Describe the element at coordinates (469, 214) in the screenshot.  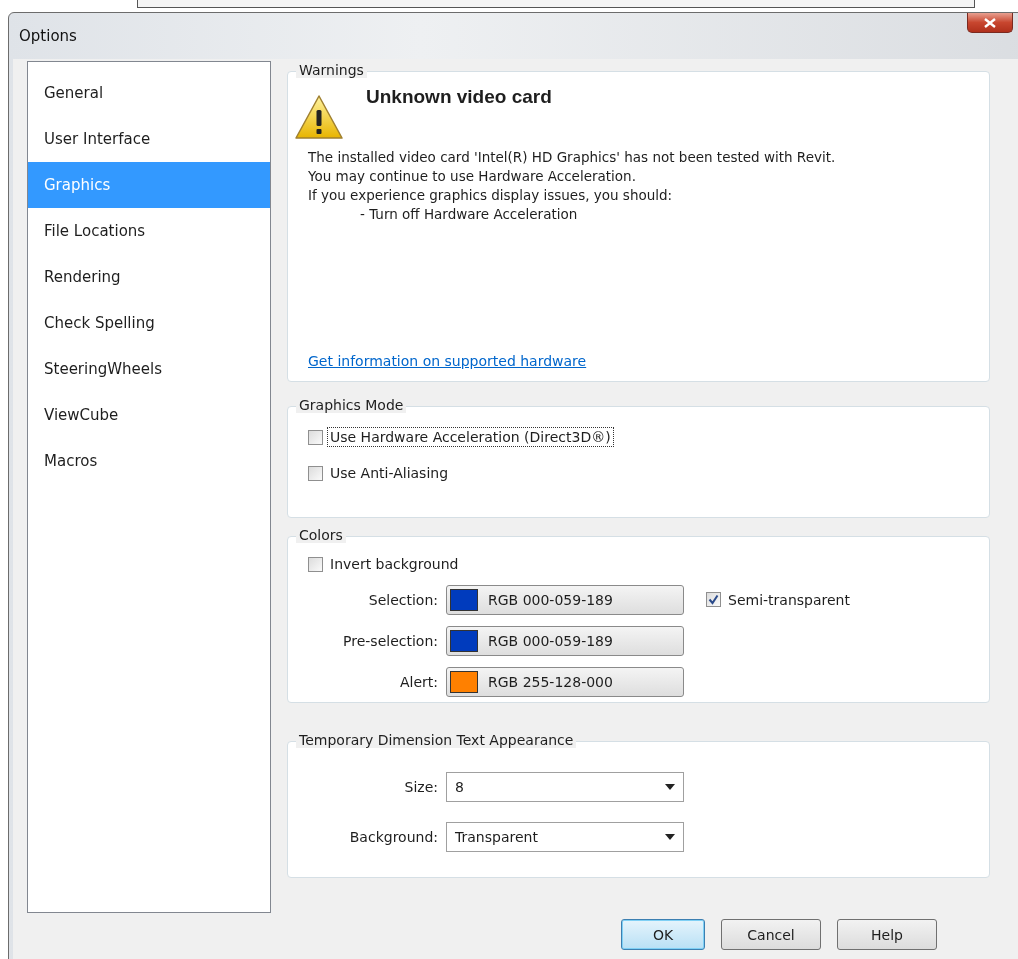
I see `warning-text: - Turn off Hardware Acceleration` at that location.